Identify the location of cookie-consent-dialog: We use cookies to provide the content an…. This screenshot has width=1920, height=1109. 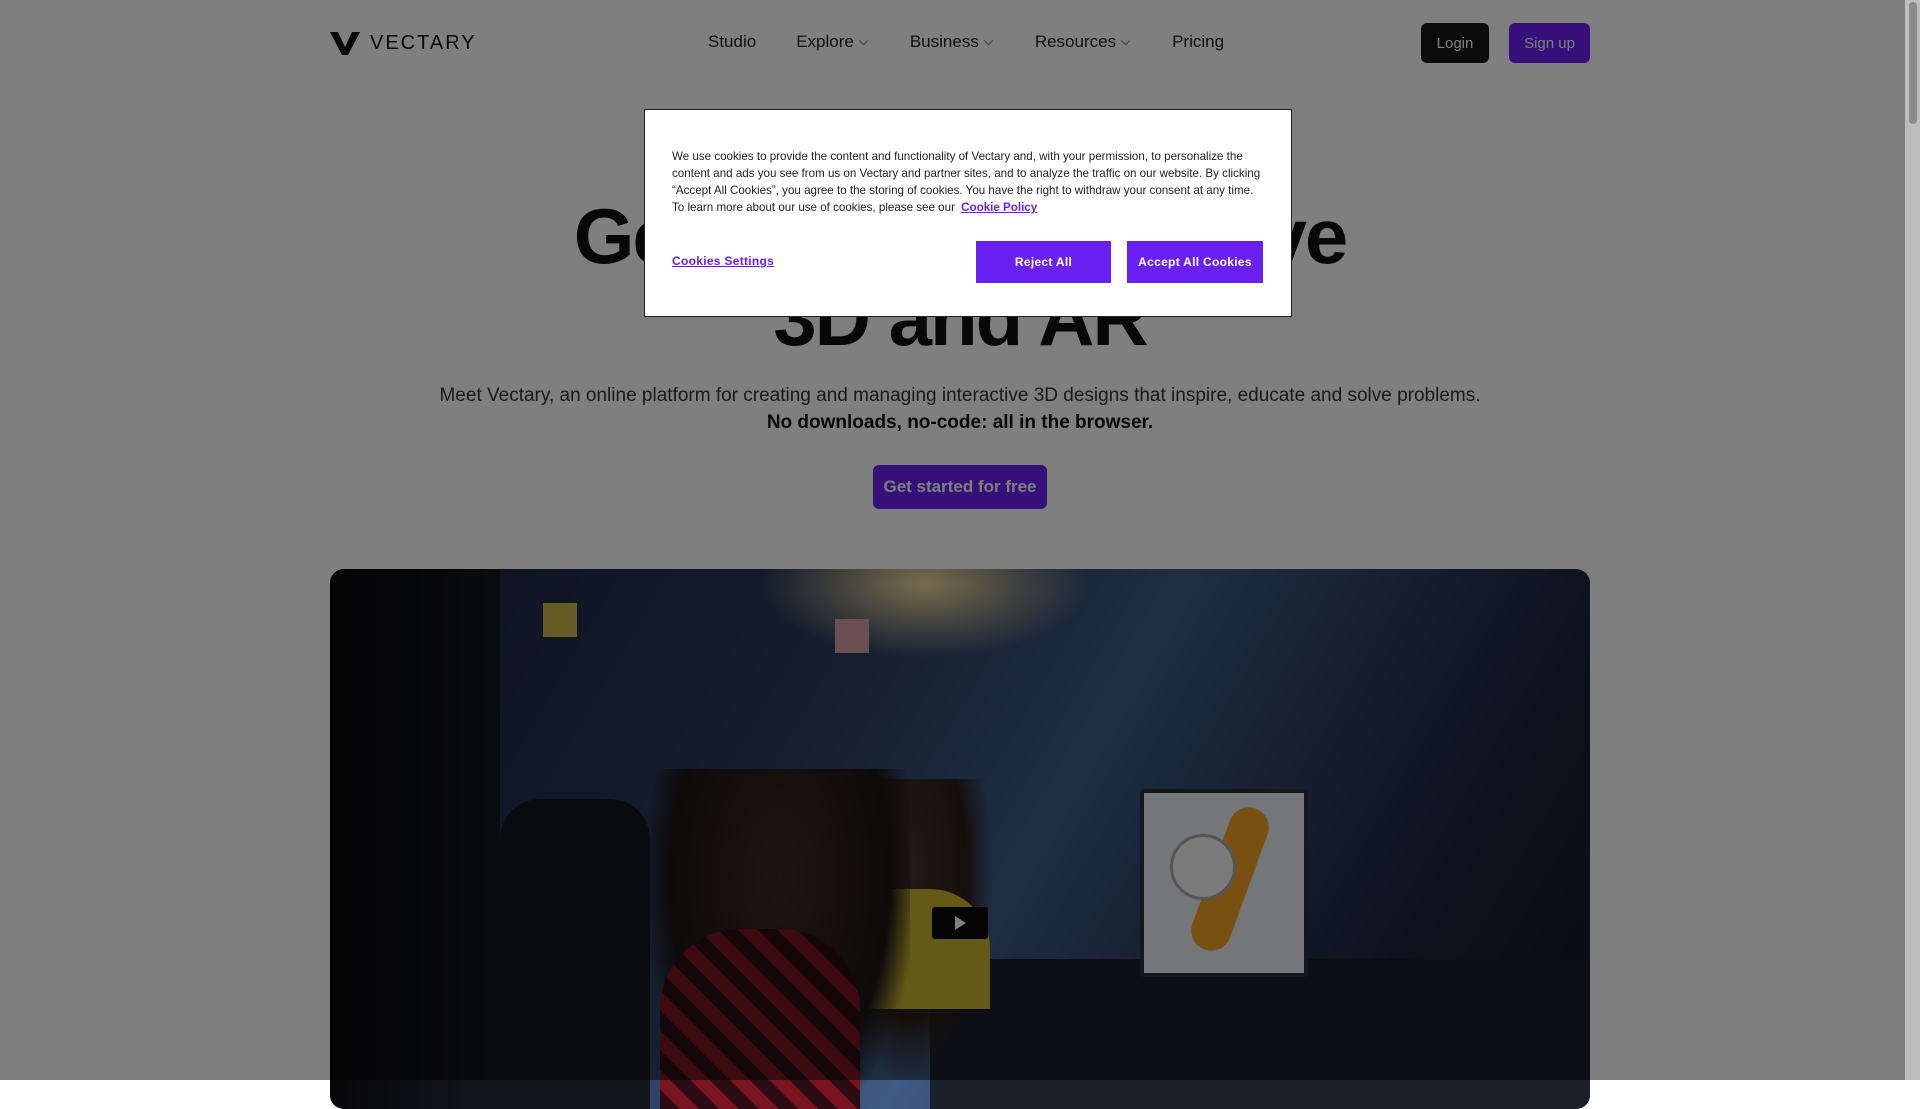
(968, 213).